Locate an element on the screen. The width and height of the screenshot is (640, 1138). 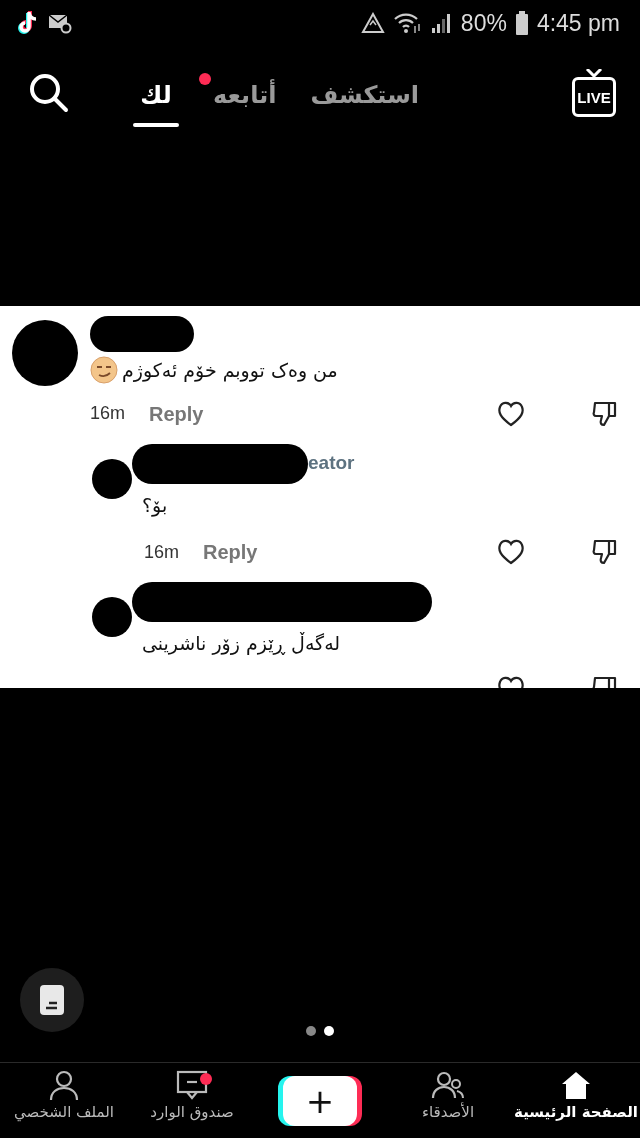
feed-tab: أتابعه is located at coordinates (245, 98).